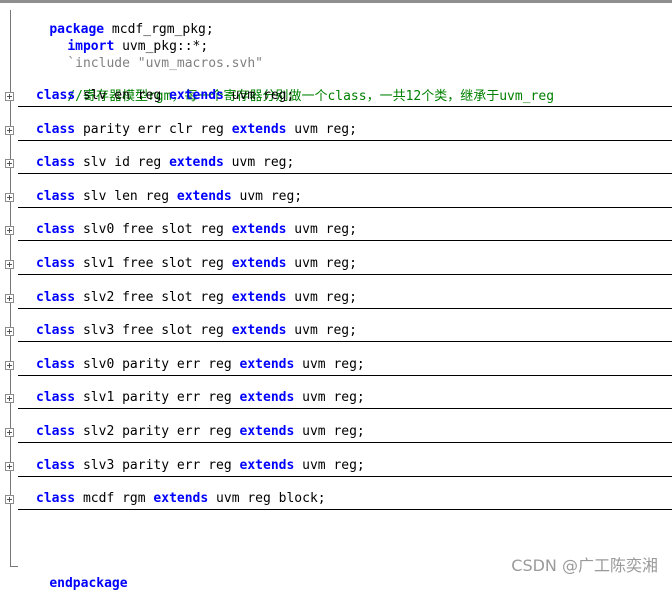 The height and width of the screenshot is (611, 672). What do you see at coordinates (584, 565) in the screenshot?
I see `watermark: CSDN @广工陈奕湘` at bounding box center [584, 565].